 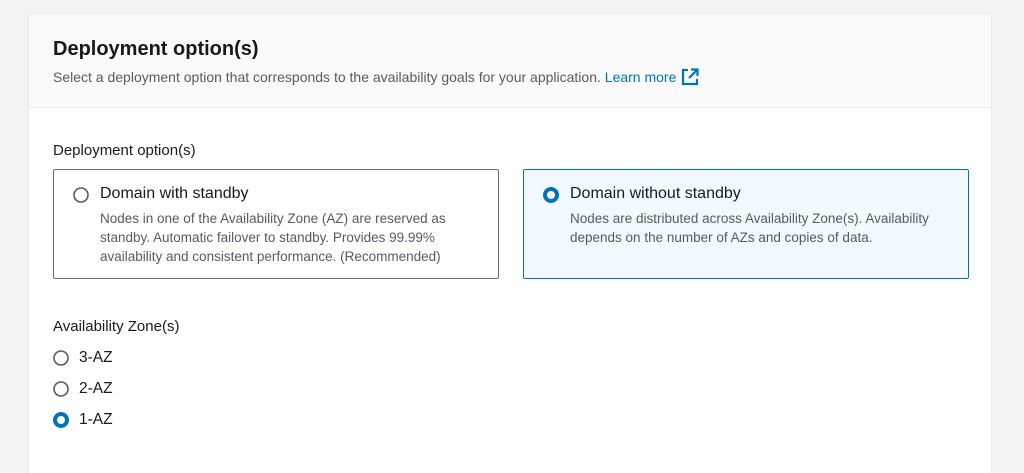 What do you see at coordinates (96, 357) in the screenshot?
I see `az-option-label: 3-AZ` at bounding box center [96, 357].